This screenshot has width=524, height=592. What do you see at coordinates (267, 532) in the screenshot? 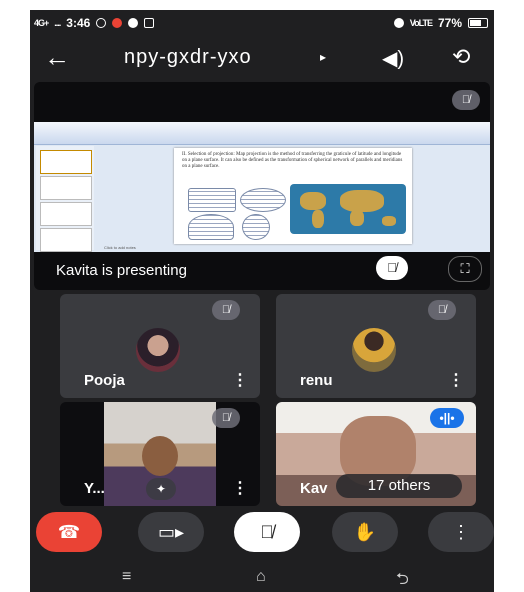
I see `mic-button: 🎙̸` at bounding box center [267, 532].